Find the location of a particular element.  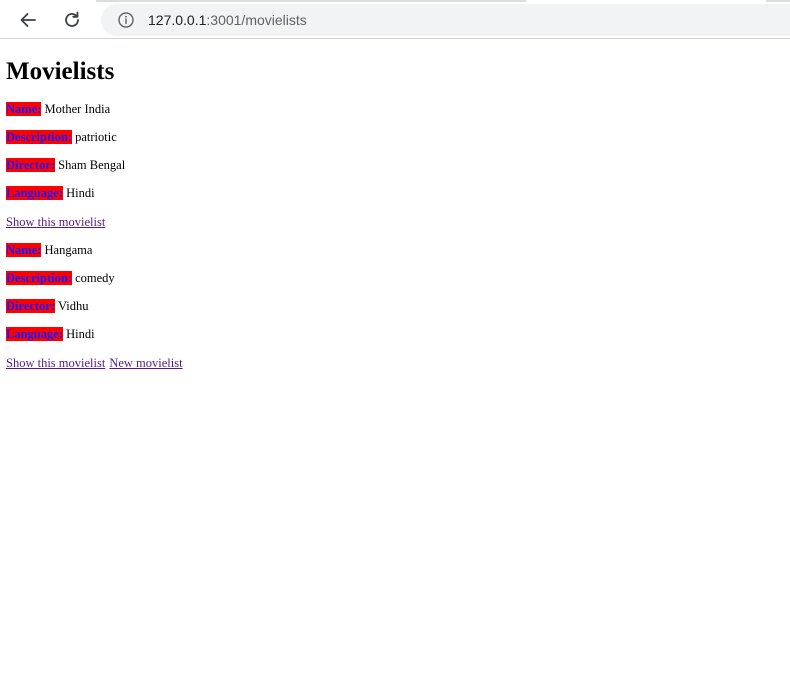

browser-toolbar: 127.0.0.1:3001/movielists is located at coordinates (395, 19).